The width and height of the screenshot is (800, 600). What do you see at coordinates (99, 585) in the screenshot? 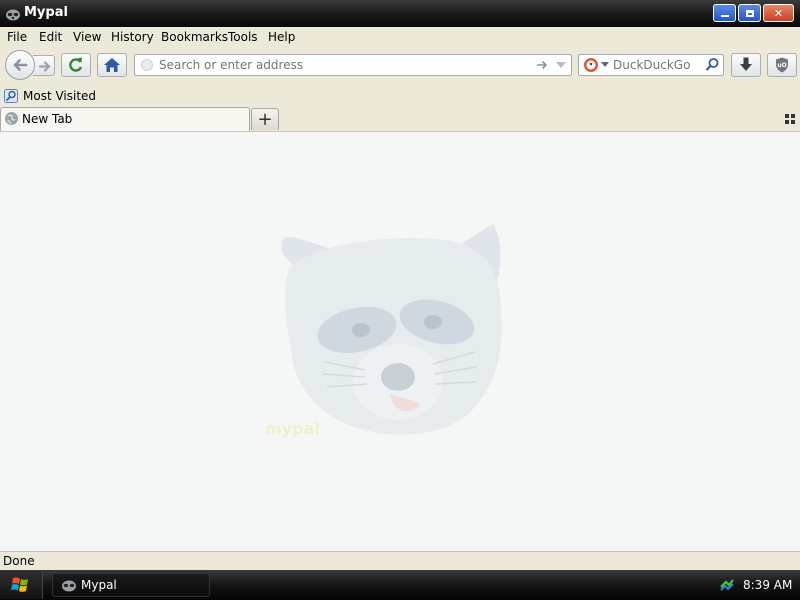
I see `taskbar-item-label: Mypal` at bounding box center [99, 585].